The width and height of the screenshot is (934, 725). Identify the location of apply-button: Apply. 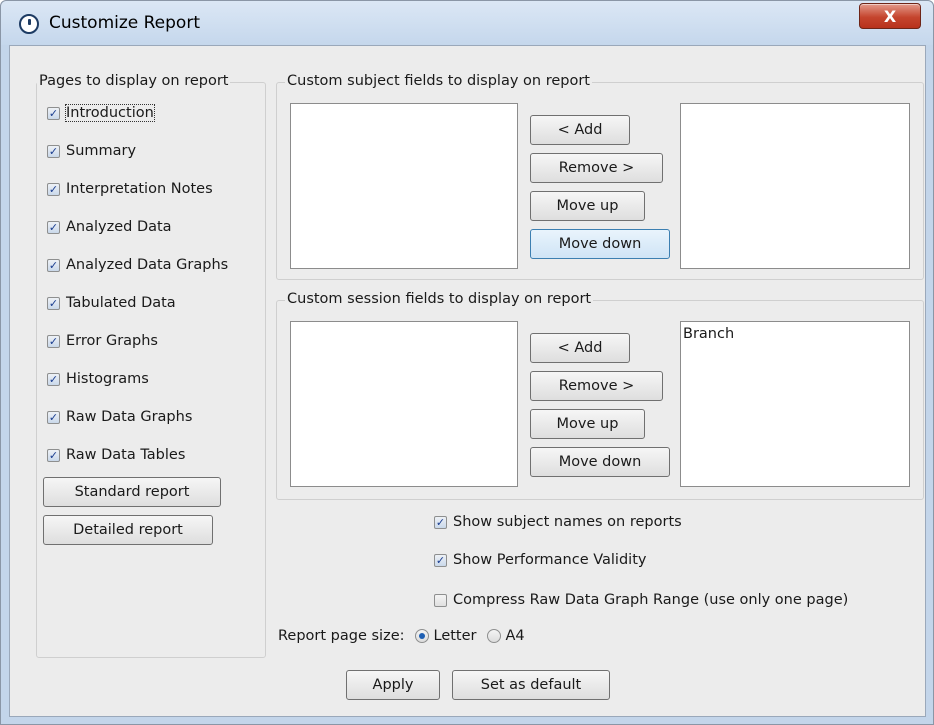
(393, 685).